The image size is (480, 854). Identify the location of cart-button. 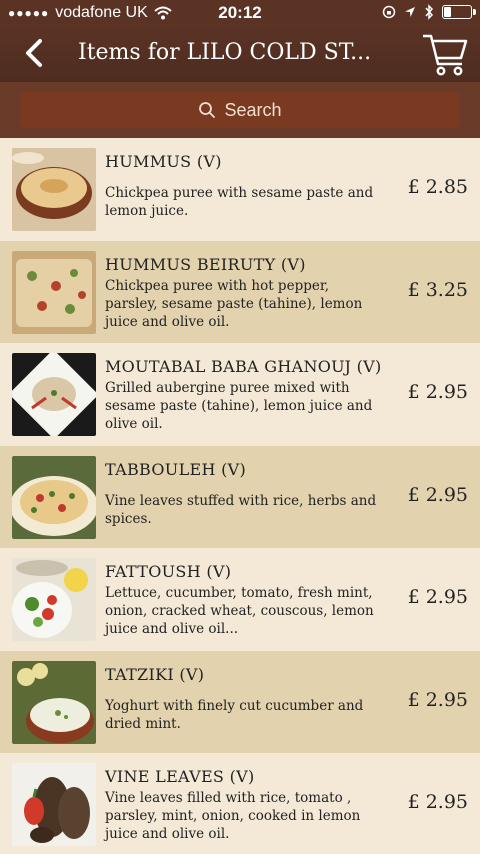
(445, 54).